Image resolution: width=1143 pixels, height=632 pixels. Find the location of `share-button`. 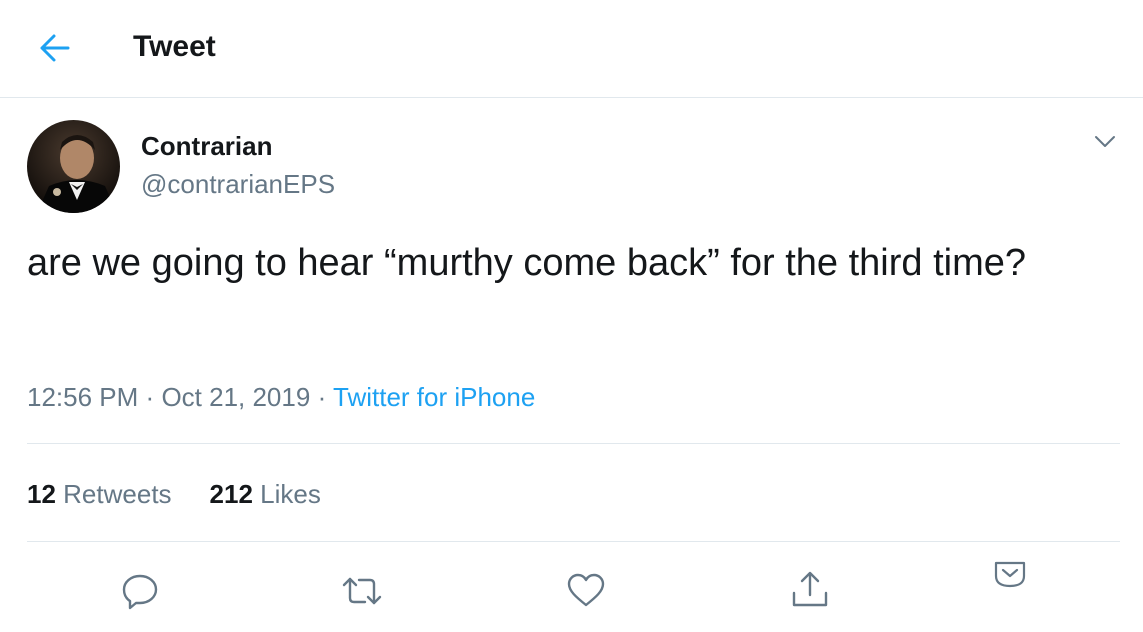

share-button is located at coordinates (810, 590).